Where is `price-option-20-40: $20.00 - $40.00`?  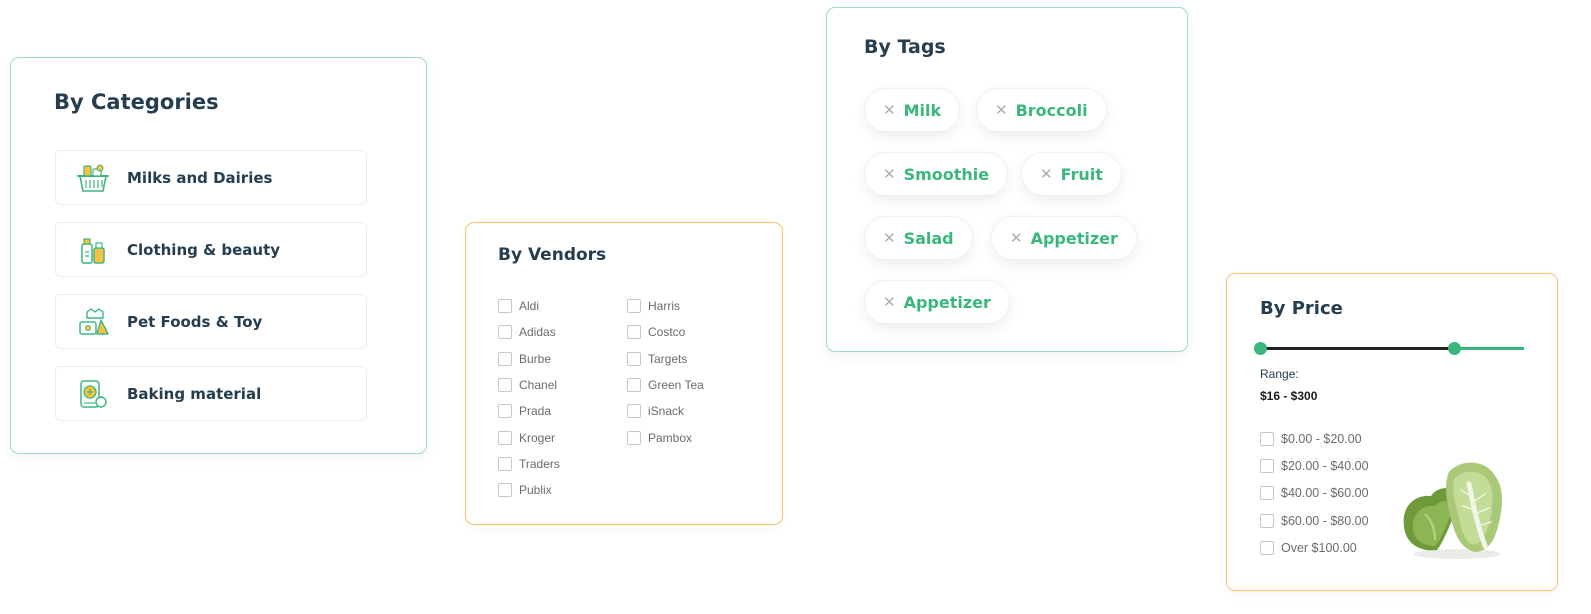
price-option-20-40: $20.00 - $40.00 is located at coordinates (1314, 465).